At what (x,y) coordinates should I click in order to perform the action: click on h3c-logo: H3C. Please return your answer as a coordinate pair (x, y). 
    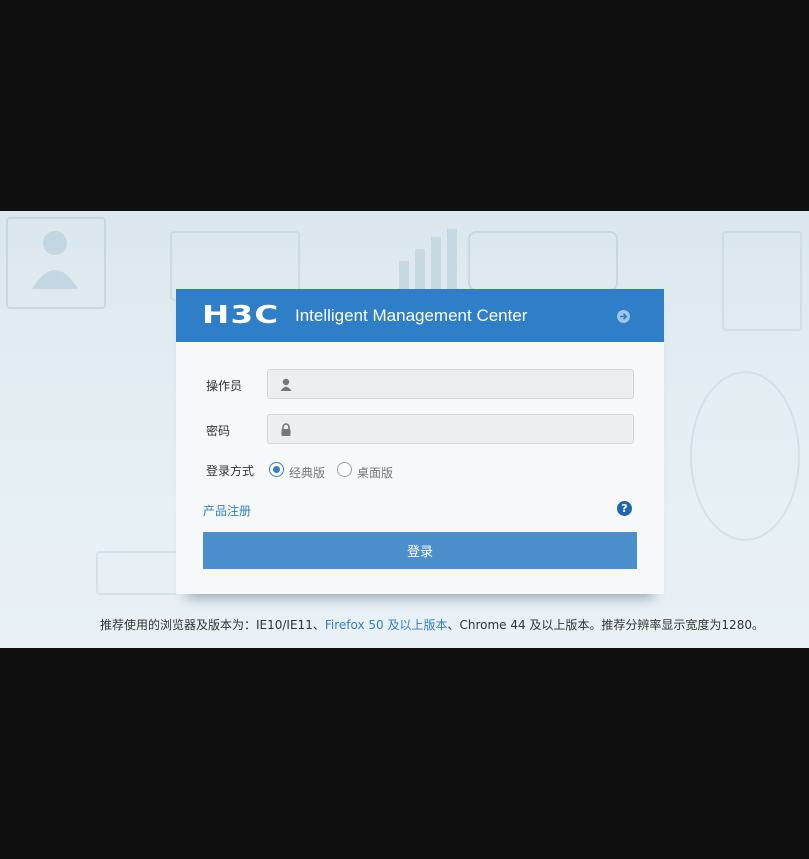
    Looking at the image, I should click on (241, 314).